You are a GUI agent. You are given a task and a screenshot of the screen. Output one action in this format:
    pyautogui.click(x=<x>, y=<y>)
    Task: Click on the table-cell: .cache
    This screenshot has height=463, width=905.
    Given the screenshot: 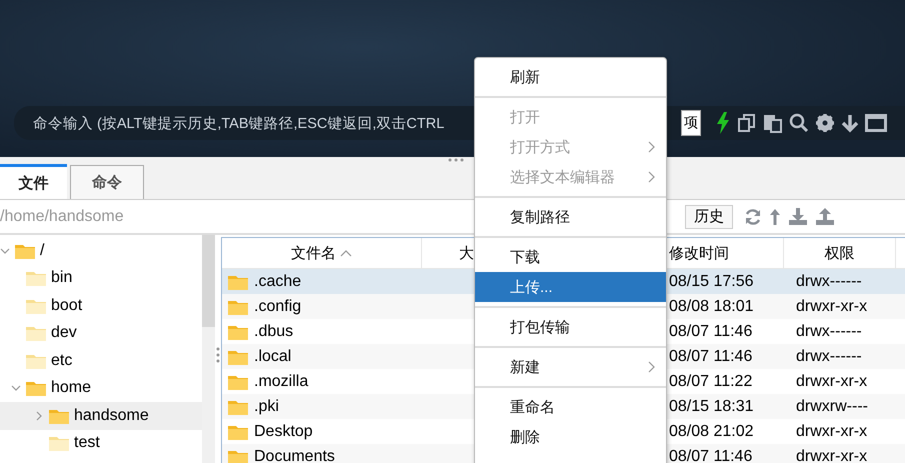 What is the action you would take?
    pyautogui.click(x=322, y=281)
    